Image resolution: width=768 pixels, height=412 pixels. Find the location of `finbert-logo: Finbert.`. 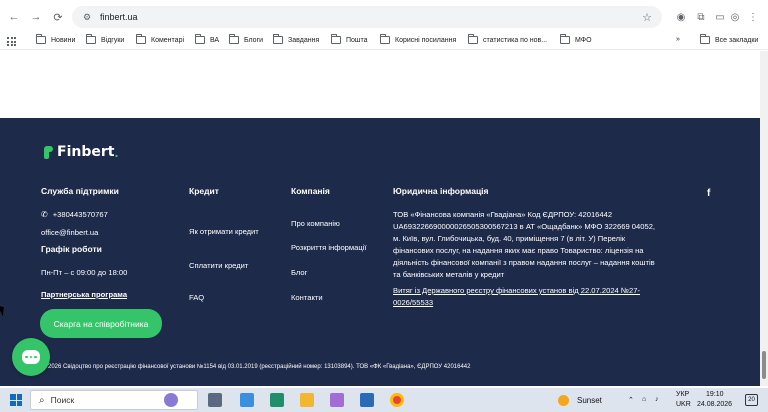

finbert-logo: Finbert. is located at coordinates (81, 152).